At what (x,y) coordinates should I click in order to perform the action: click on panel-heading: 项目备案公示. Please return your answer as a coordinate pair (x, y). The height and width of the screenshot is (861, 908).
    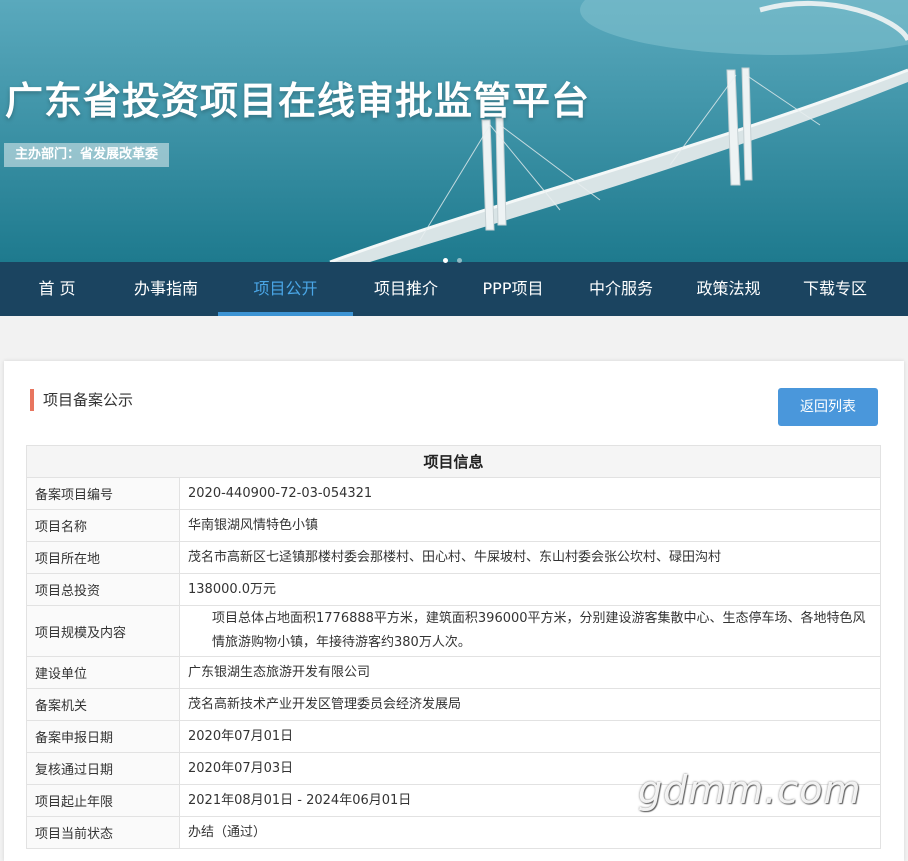
    Looking at the image, I should click on (81, 400).